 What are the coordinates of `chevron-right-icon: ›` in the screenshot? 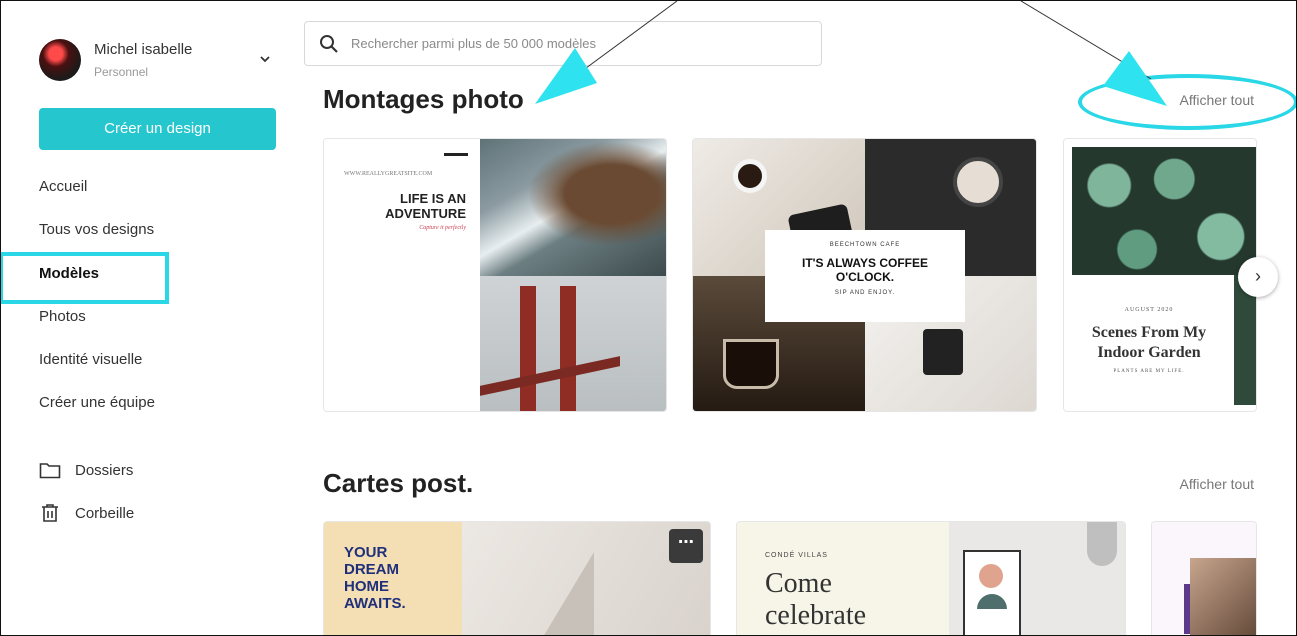 It's located at (1258, 276).